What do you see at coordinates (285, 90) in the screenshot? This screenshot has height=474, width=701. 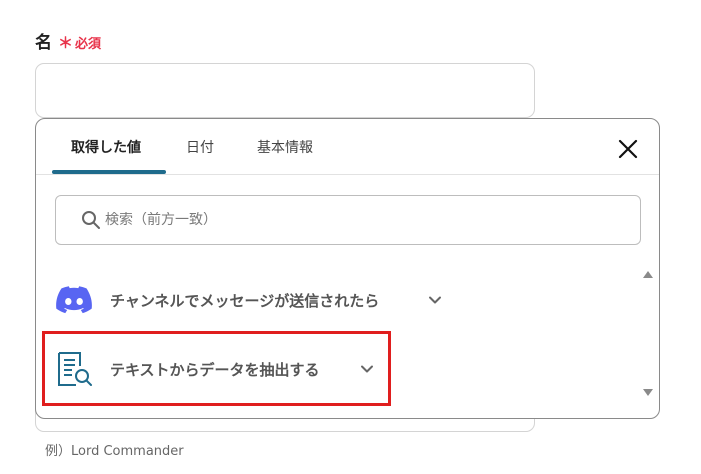 I see `name-input` at bounding box center [285, 90].